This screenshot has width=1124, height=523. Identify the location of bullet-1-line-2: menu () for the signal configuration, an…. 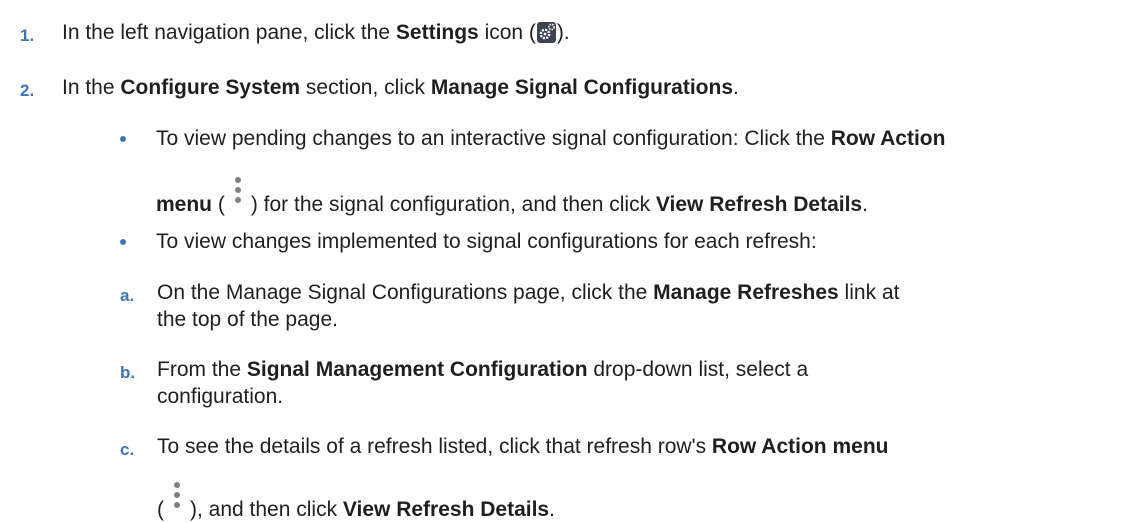
(512, 195).